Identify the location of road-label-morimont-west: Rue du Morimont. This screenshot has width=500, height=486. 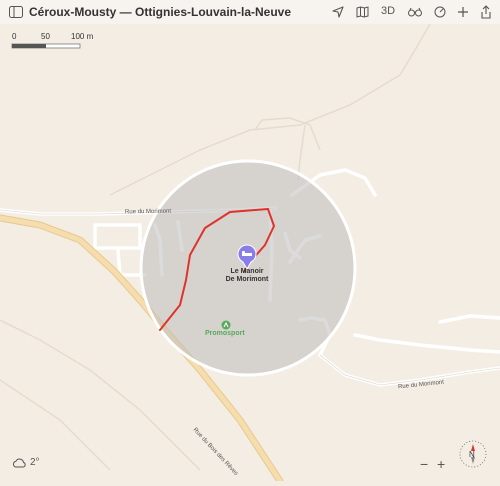
(148, 212).